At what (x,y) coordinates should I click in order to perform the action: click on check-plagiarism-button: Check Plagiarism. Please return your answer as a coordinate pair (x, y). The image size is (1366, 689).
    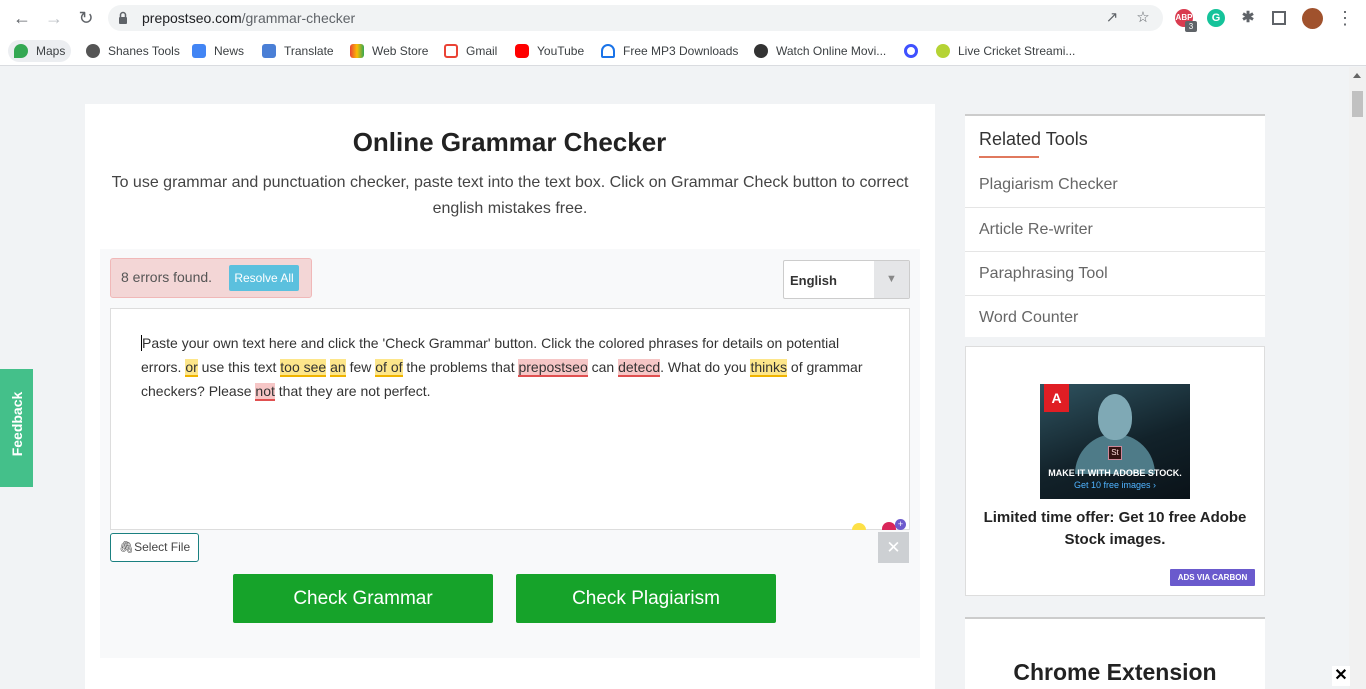
    Looking at the image, I should click on (646, 598).